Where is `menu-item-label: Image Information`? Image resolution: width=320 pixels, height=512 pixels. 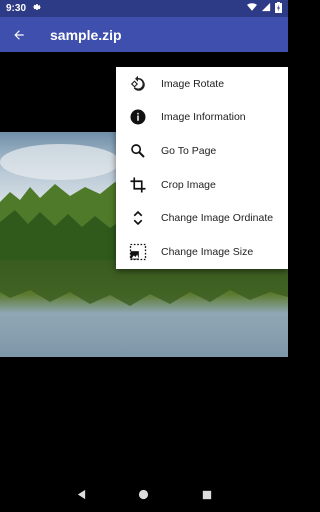
menu-item-label: Image Information is located at coordinates (203, 117).